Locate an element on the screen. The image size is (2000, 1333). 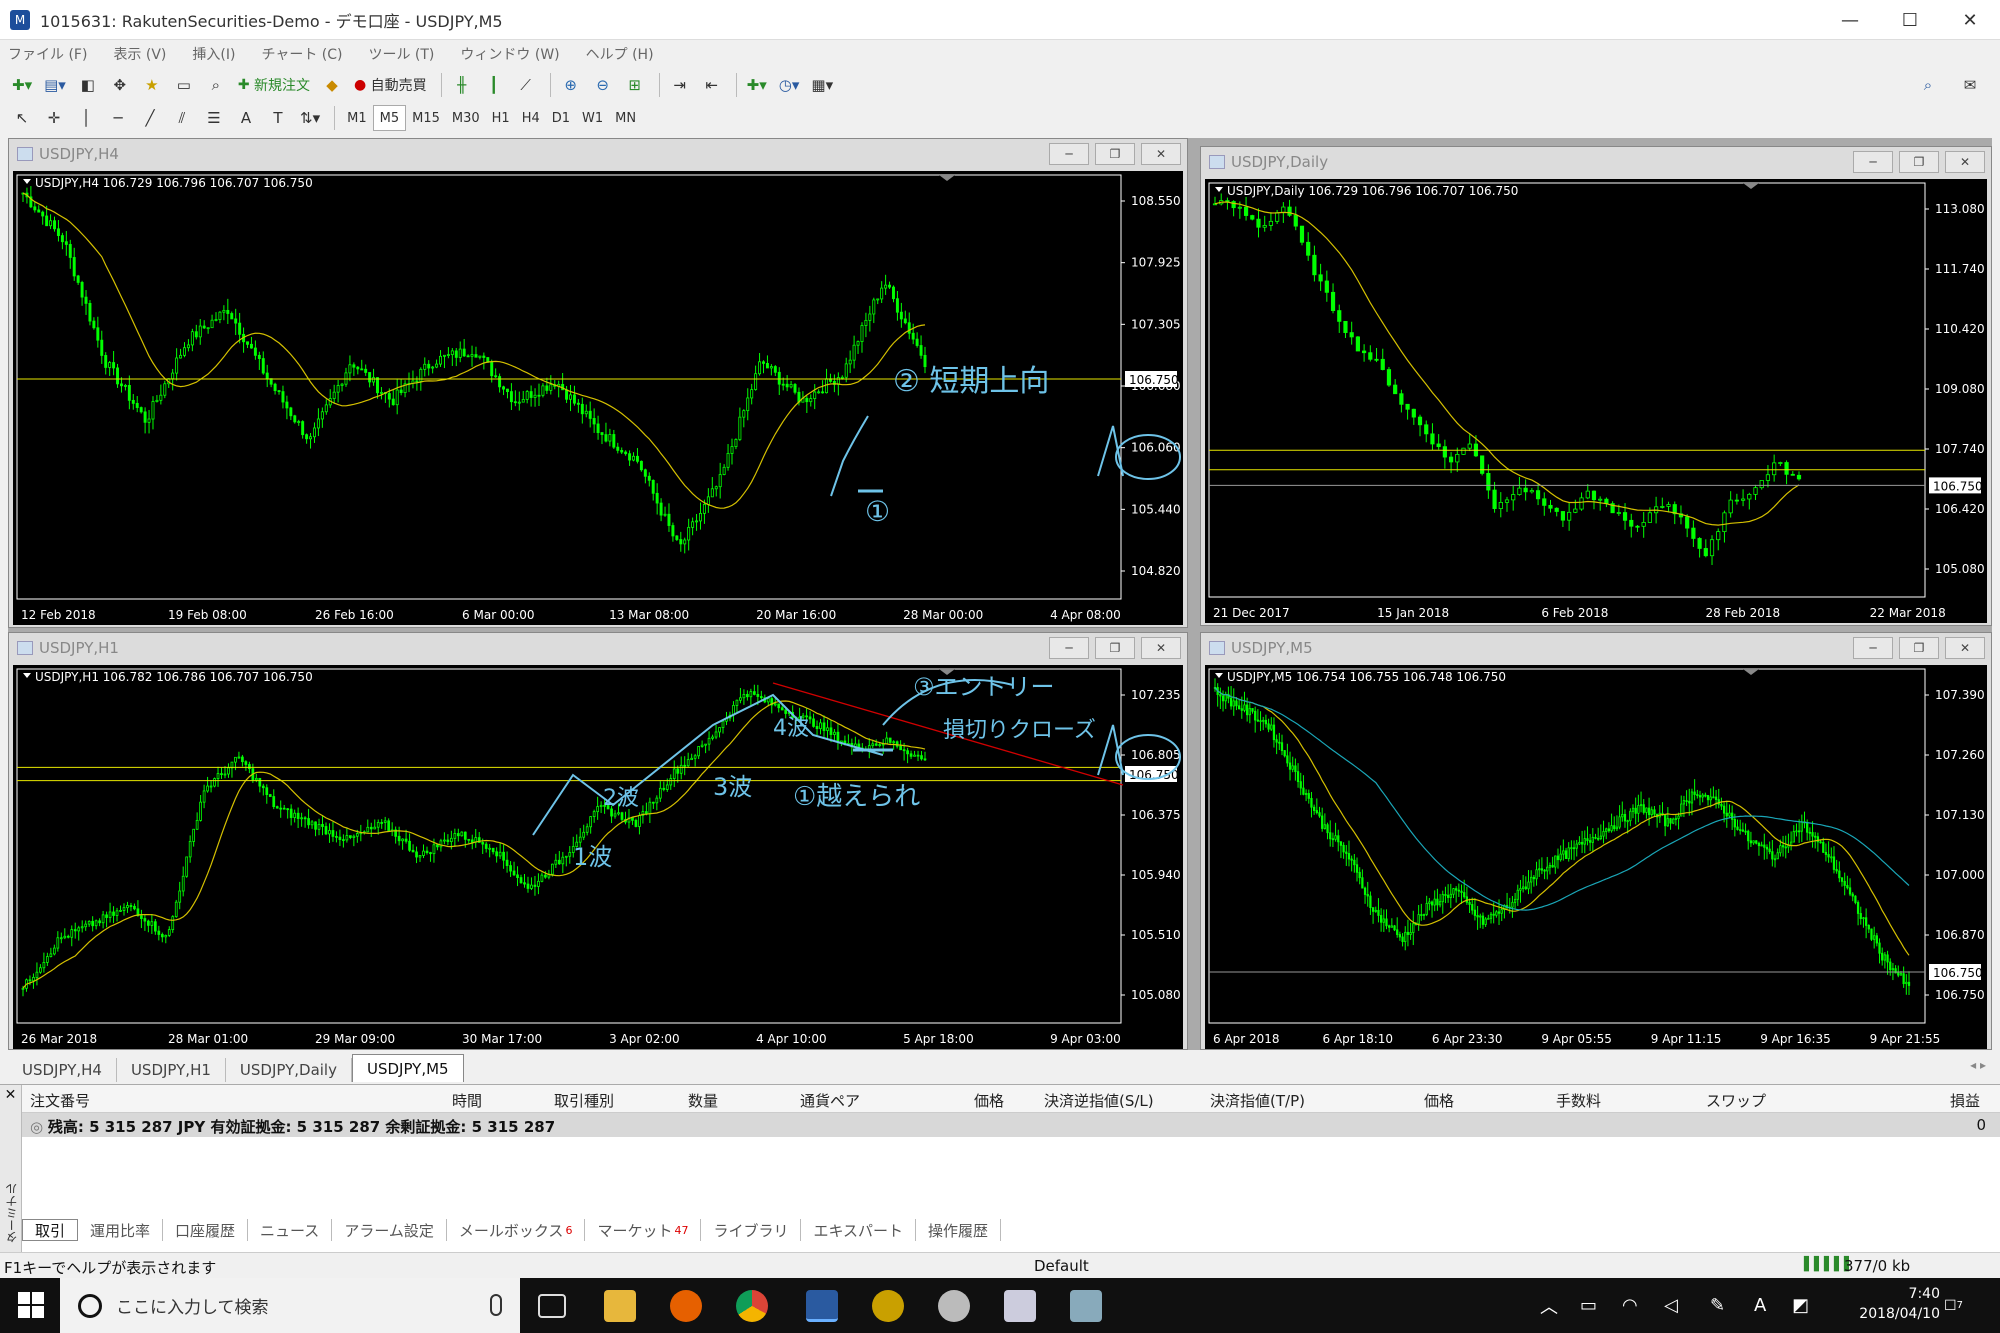
favorites-icon: ★ is located at coordinates (152, 85).